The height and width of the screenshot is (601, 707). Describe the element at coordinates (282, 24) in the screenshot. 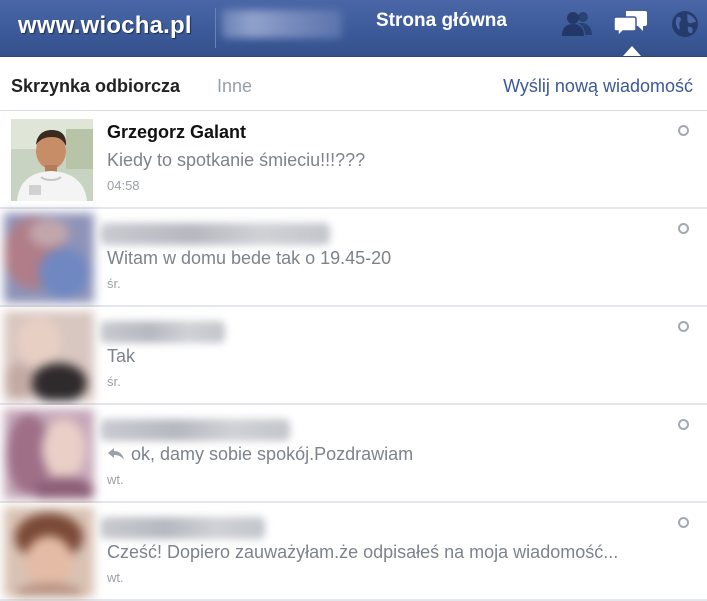

I see `blurred-profile-link` at that location.